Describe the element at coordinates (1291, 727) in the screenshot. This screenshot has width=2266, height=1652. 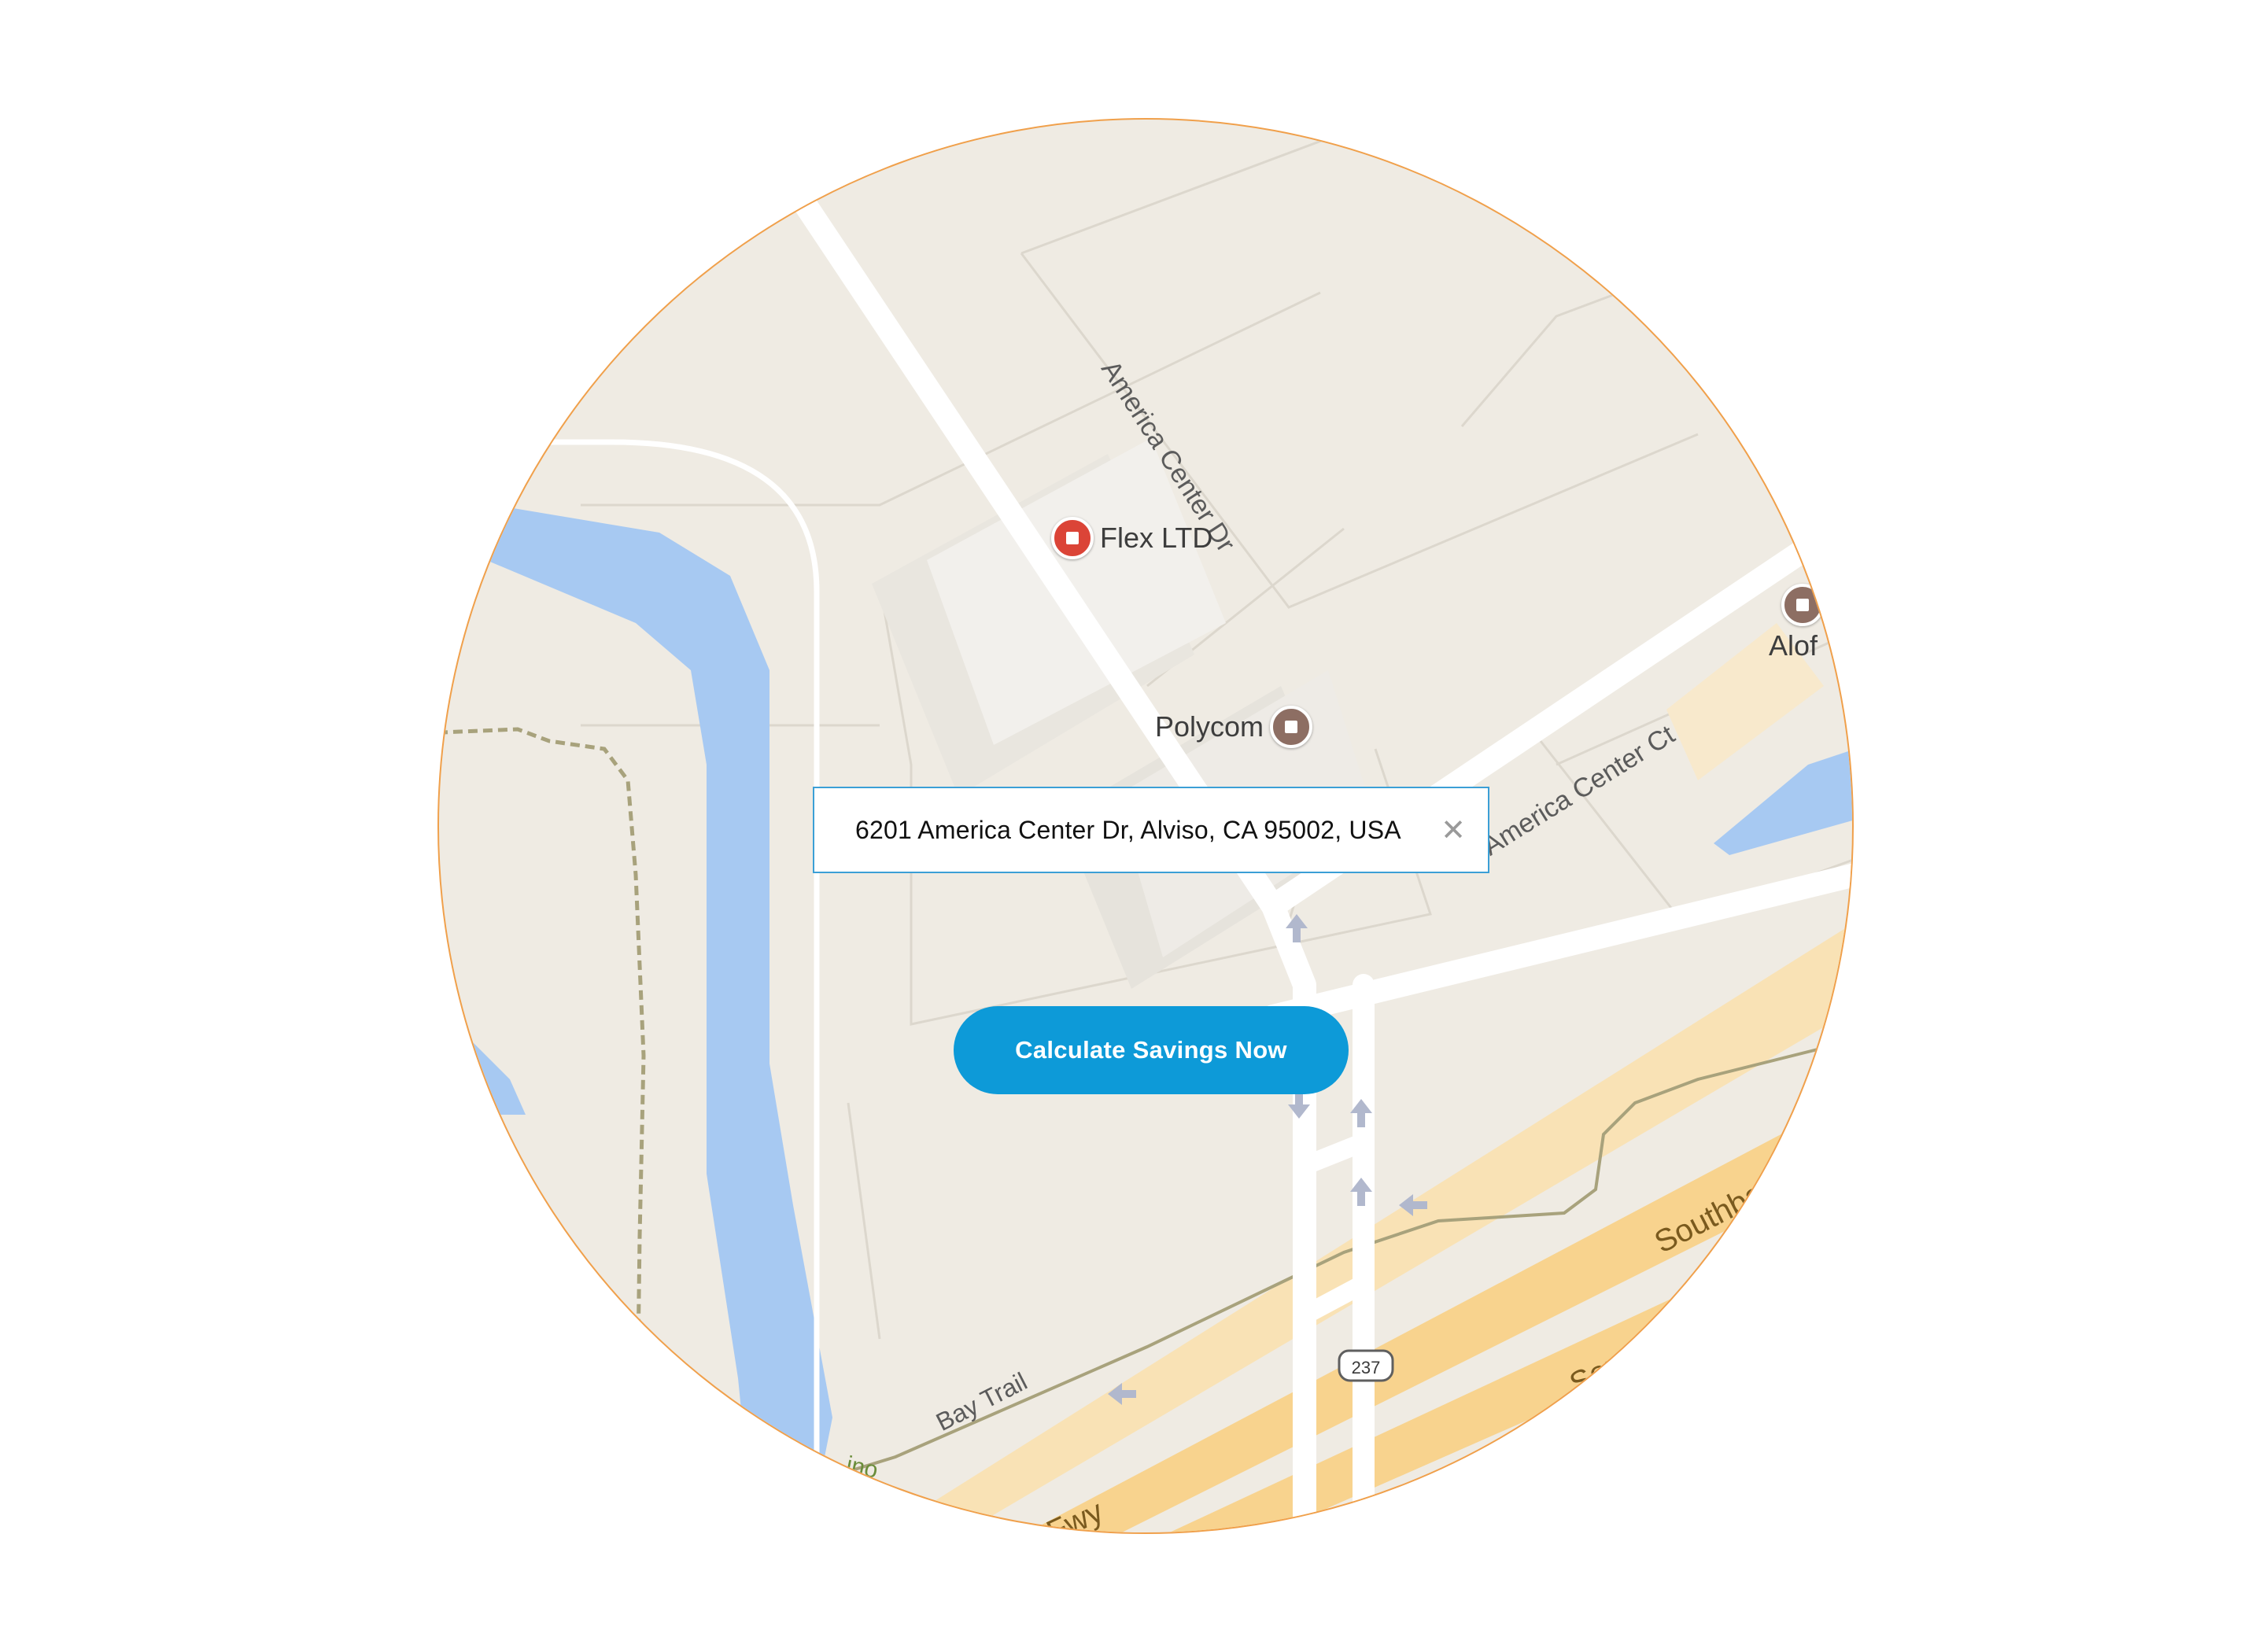
I see `polycom-marker-icon` at that location.